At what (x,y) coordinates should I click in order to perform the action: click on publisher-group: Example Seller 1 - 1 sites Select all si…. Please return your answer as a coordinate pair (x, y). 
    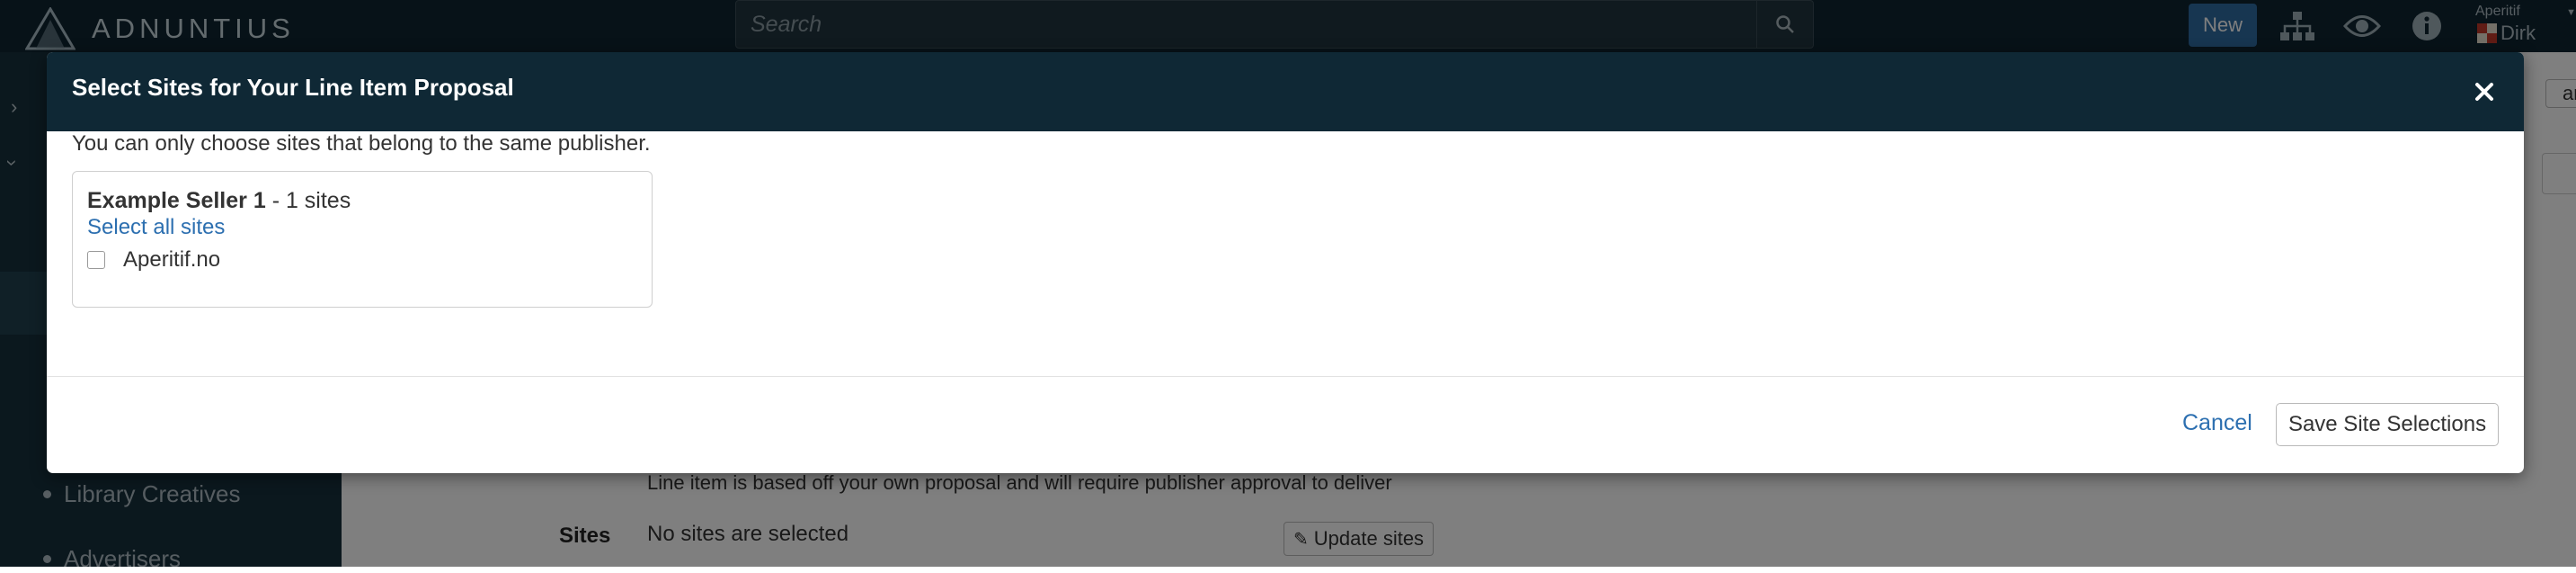
    Looking at the image, I should click on (362, 240).